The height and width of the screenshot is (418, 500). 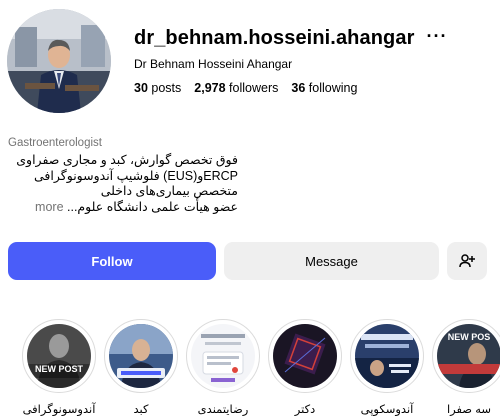 I want to click on posts-label: posts, so click(x=166, y=88).